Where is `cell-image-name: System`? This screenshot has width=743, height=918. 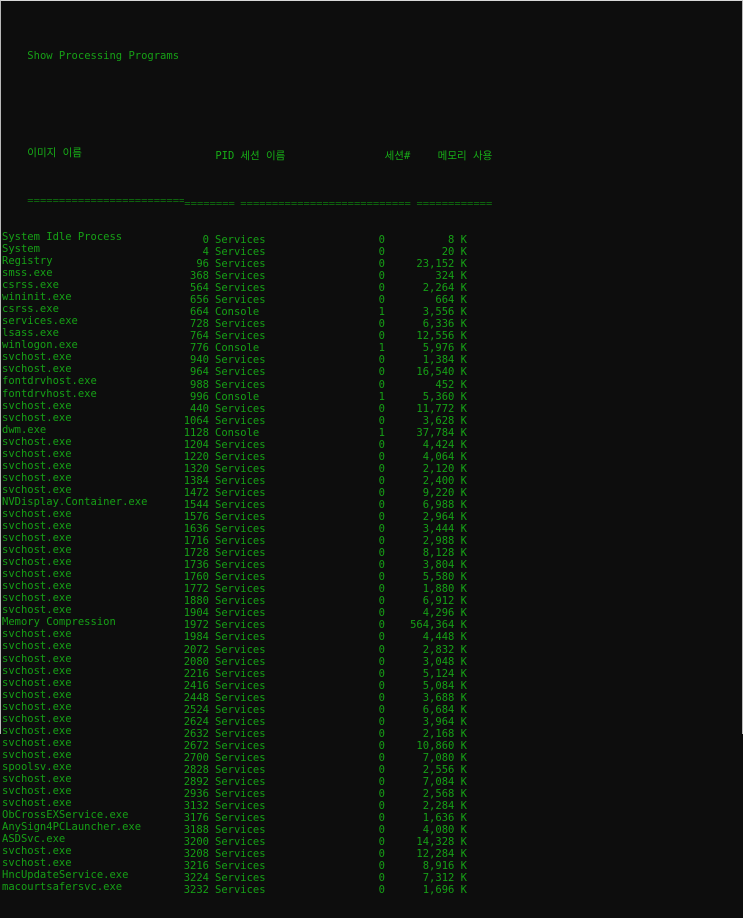 cell-image-name: System is located at coordinates (21, 248).